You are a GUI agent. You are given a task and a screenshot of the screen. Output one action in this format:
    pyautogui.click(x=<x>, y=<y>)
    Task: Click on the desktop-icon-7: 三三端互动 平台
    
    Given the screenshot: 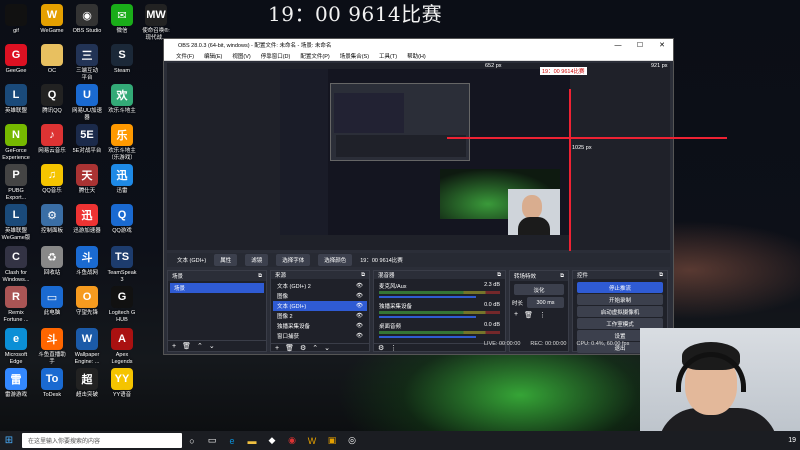 What is the action you would take?
    pyautogui.click(x=87, y=62)
    